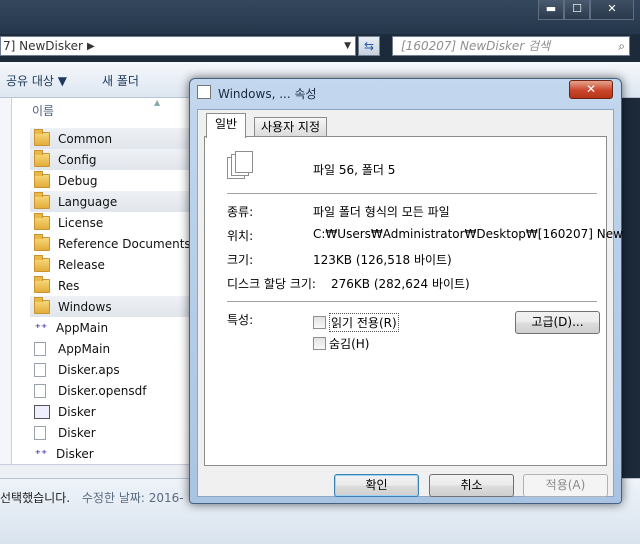 The width and height of the screenshot is (640, 544). What do you see at coordinates (6, 287) in the screenshot?
I see `navigation-pane` at bounding box center [6, 287].